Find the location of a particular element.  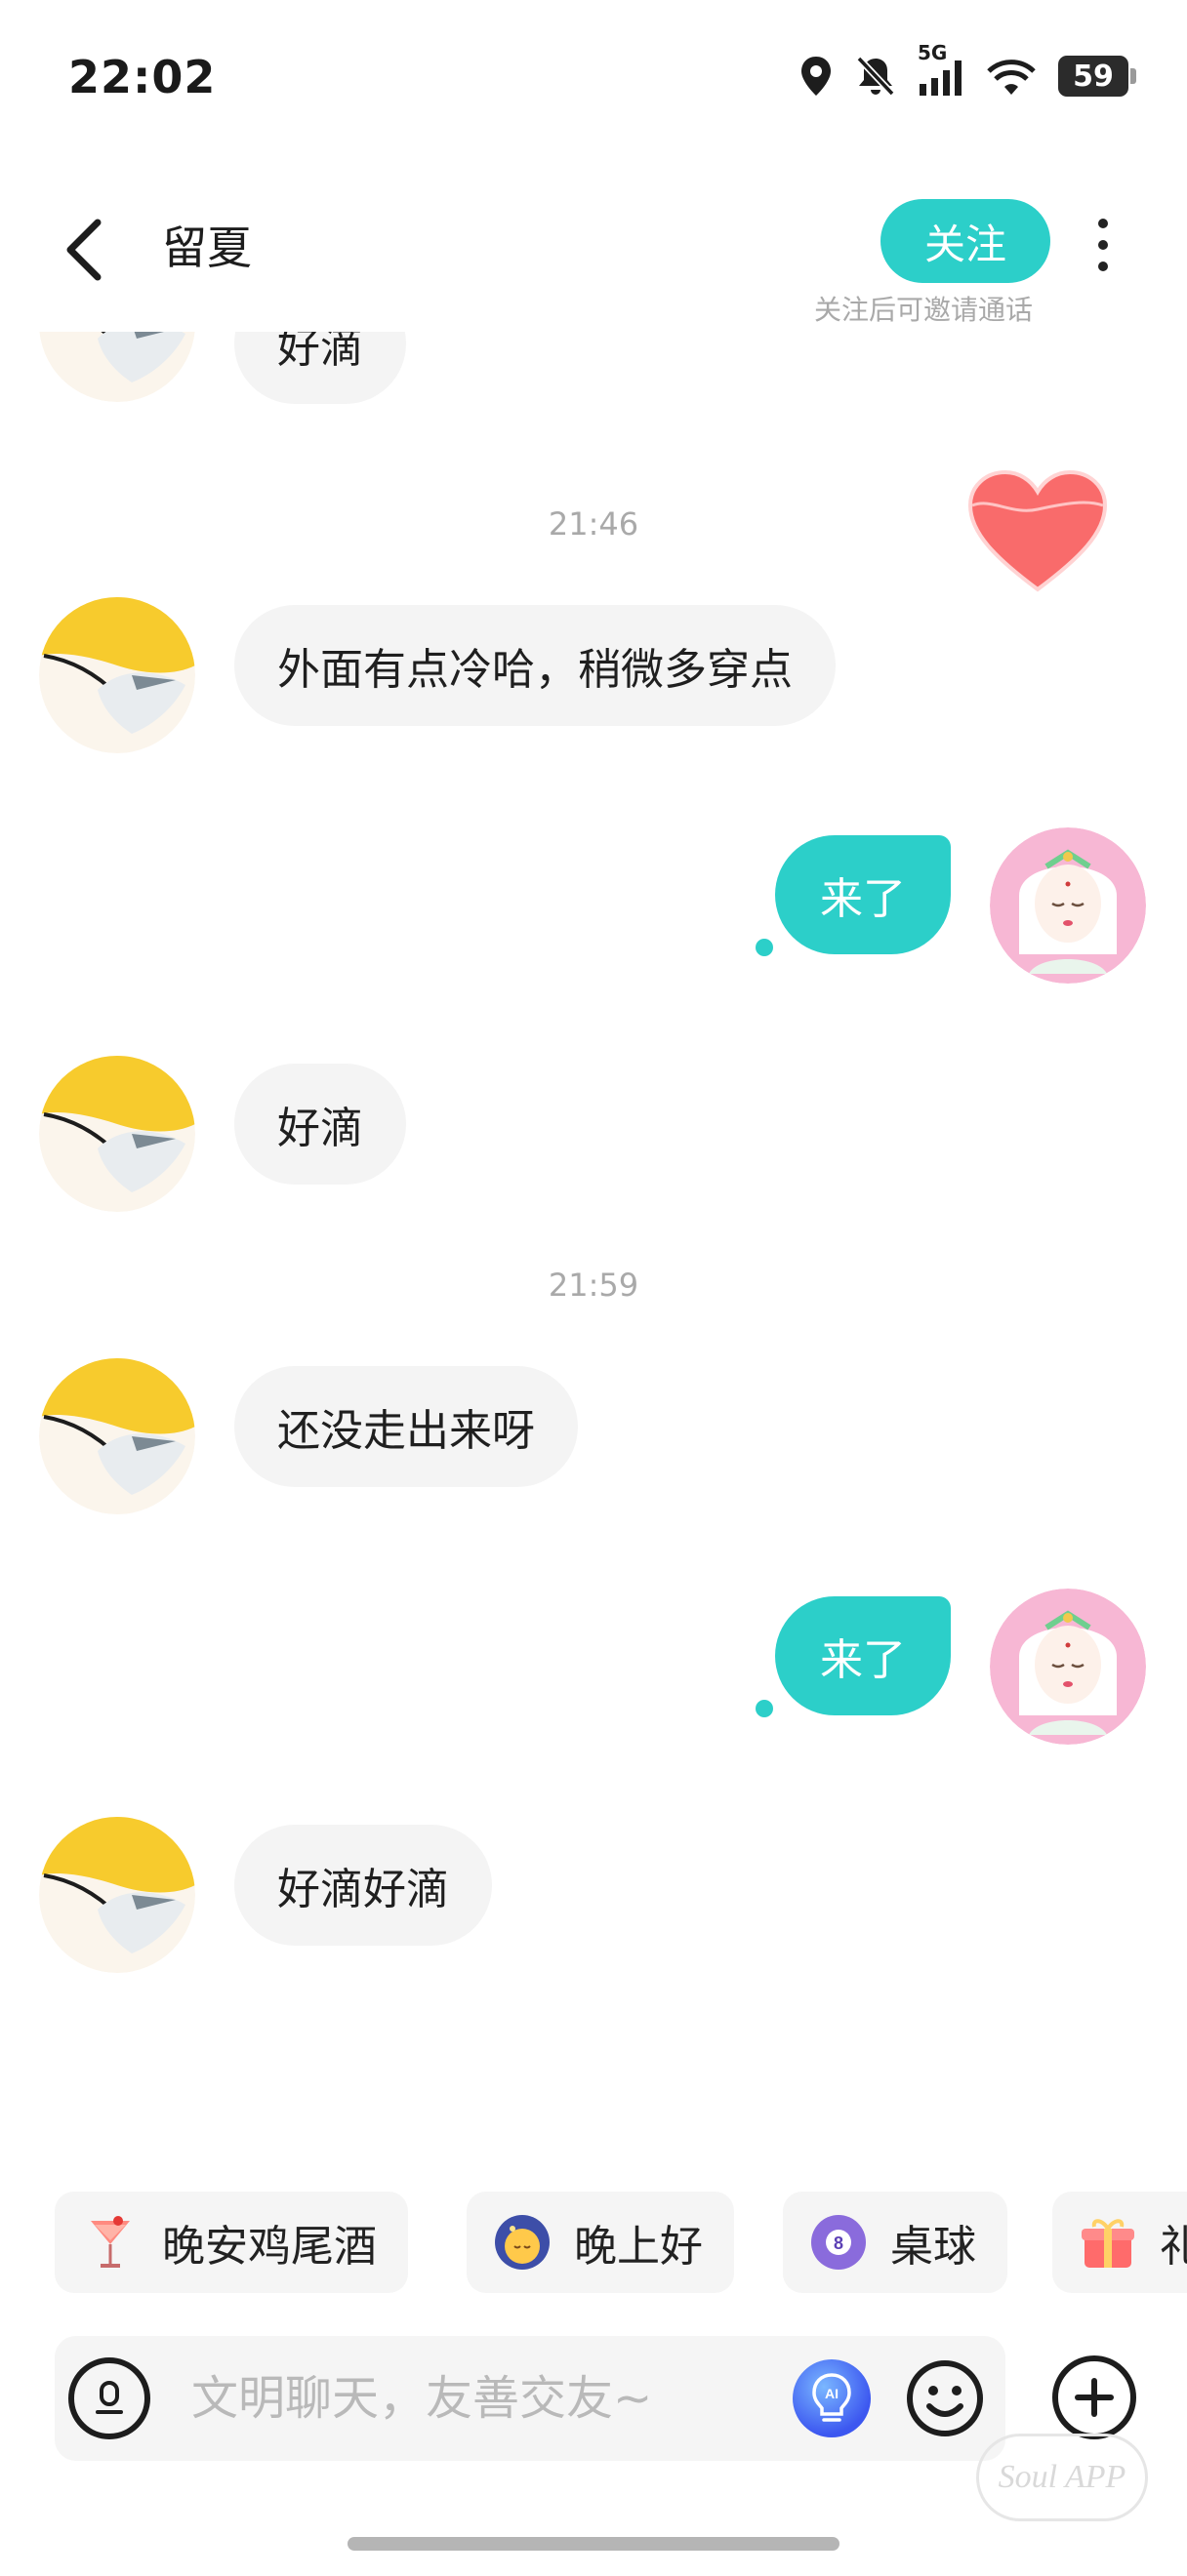

quick-reply-label: 晚上好 is located at coordinates (638, 2247).